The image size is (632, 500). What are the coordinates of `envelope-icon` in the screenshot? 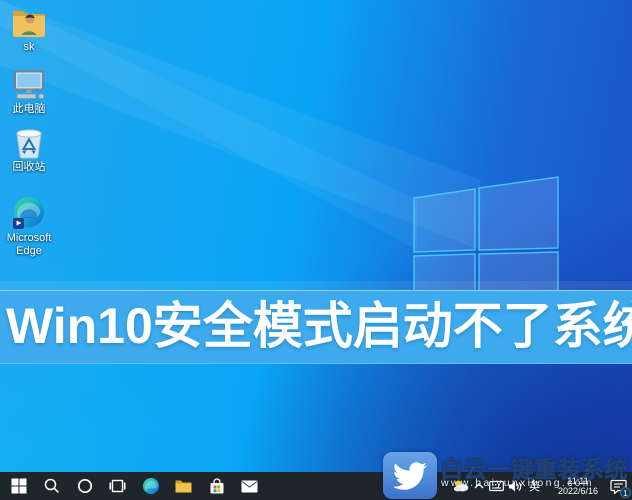 It's located at (249, 486).